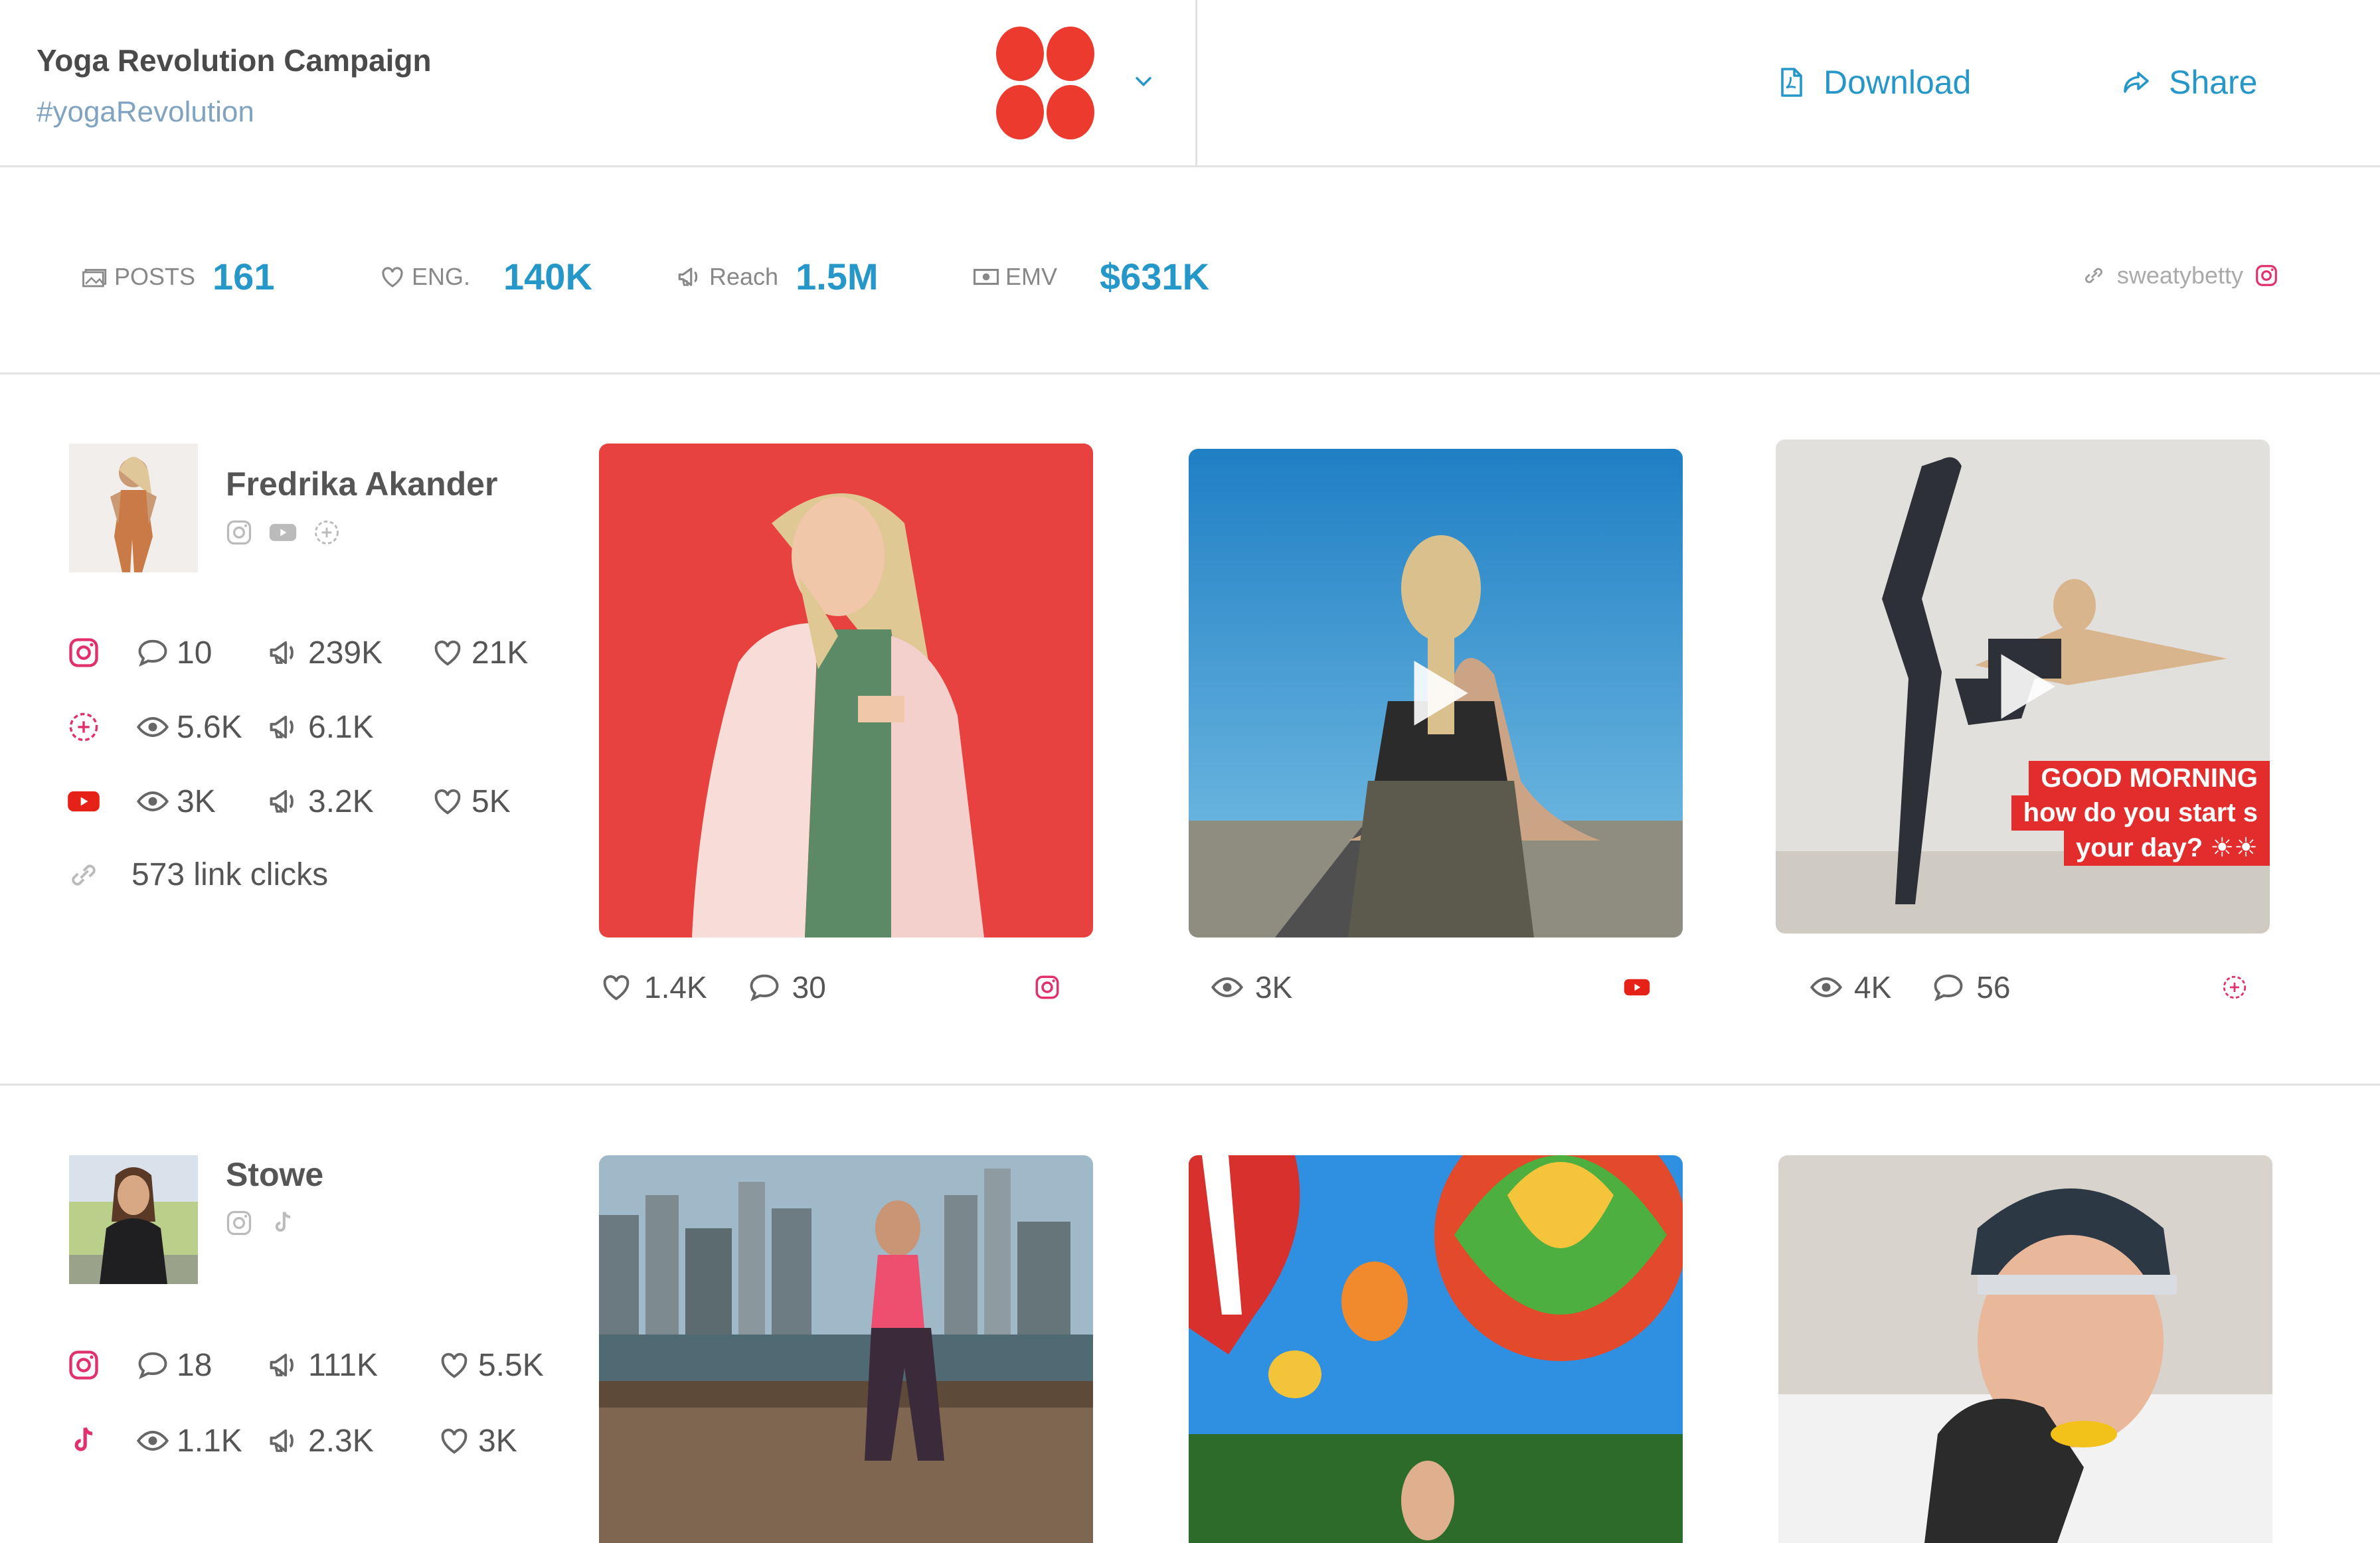  Describe the element at coordinates (2140, 813) in the screenshot. I see `story-text-line: how do you start s` at that location.